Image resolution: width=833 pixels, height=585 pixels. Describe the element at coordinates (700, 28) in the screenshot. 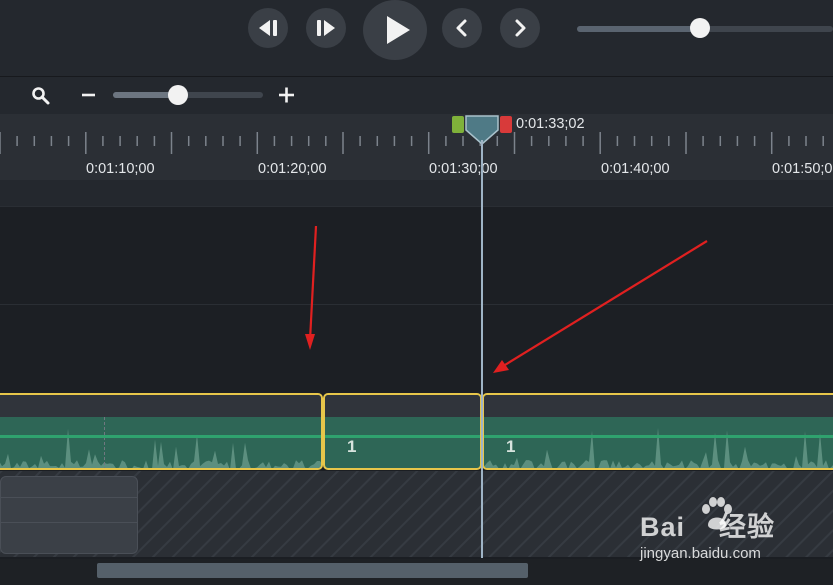

I see `volume-slider-knob` at that location.